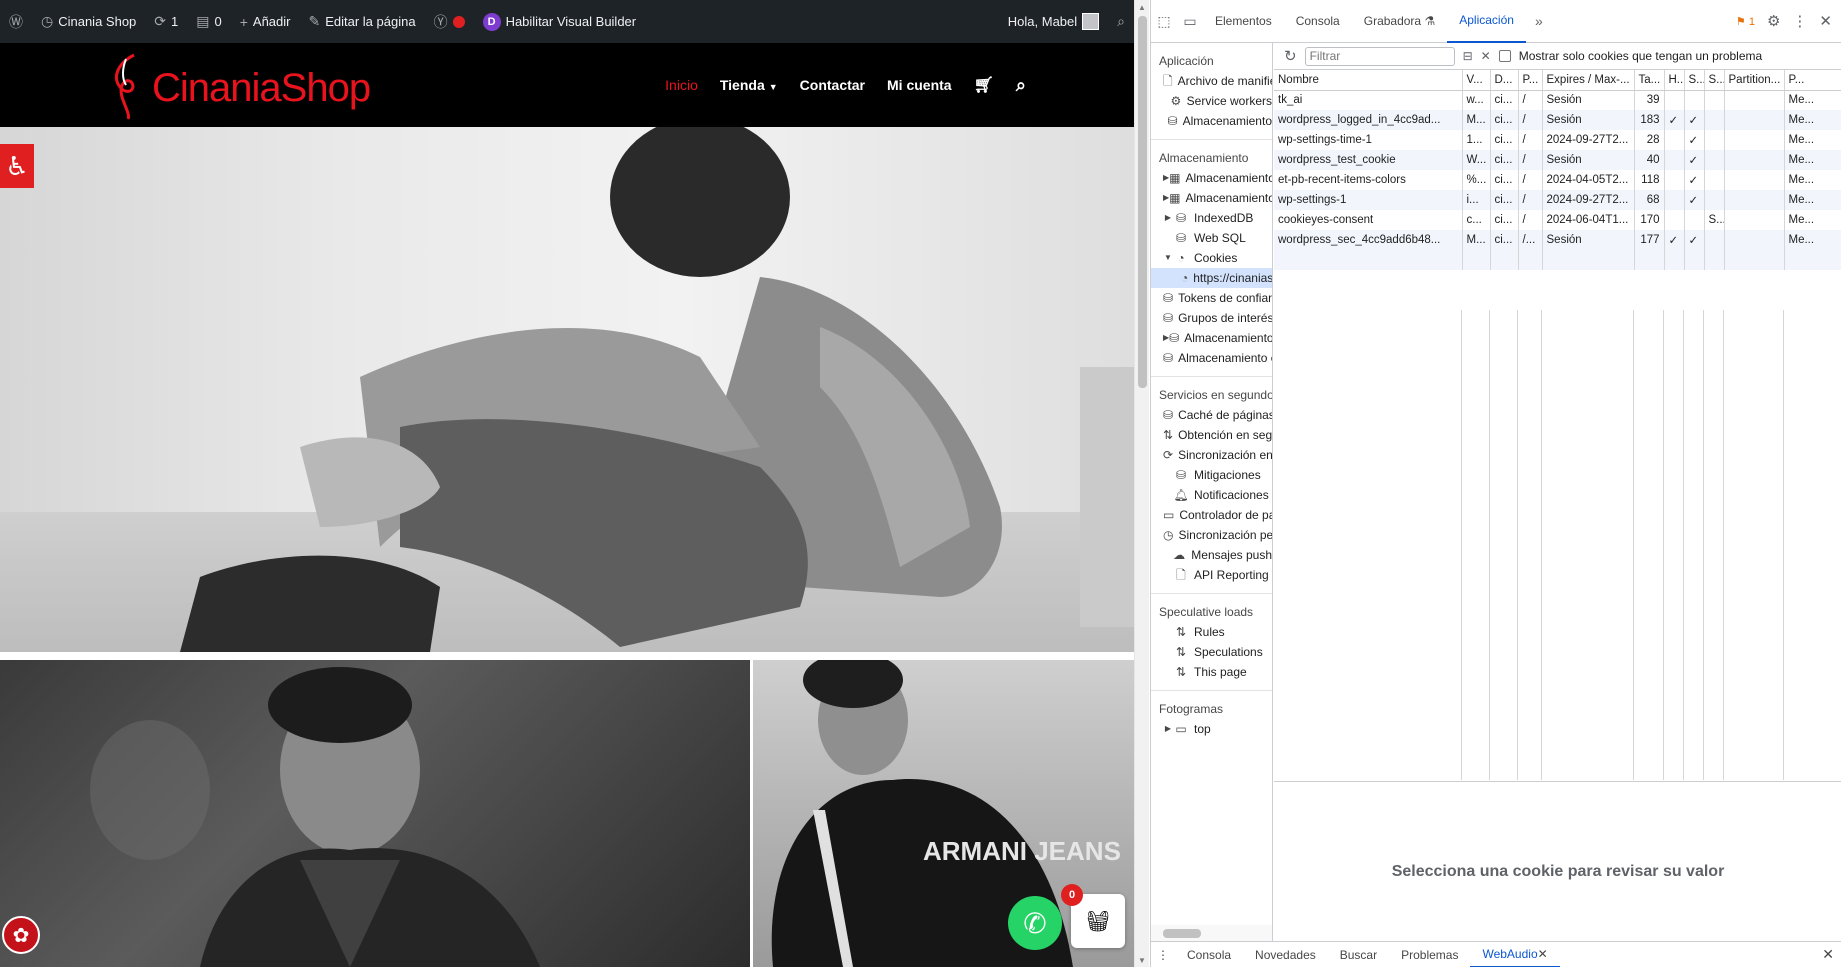  What do you see at coordinates (16, 21) in the screenshot?
I see `wp-logo-icon: Ⓦ` at bounding box center [16, 21].